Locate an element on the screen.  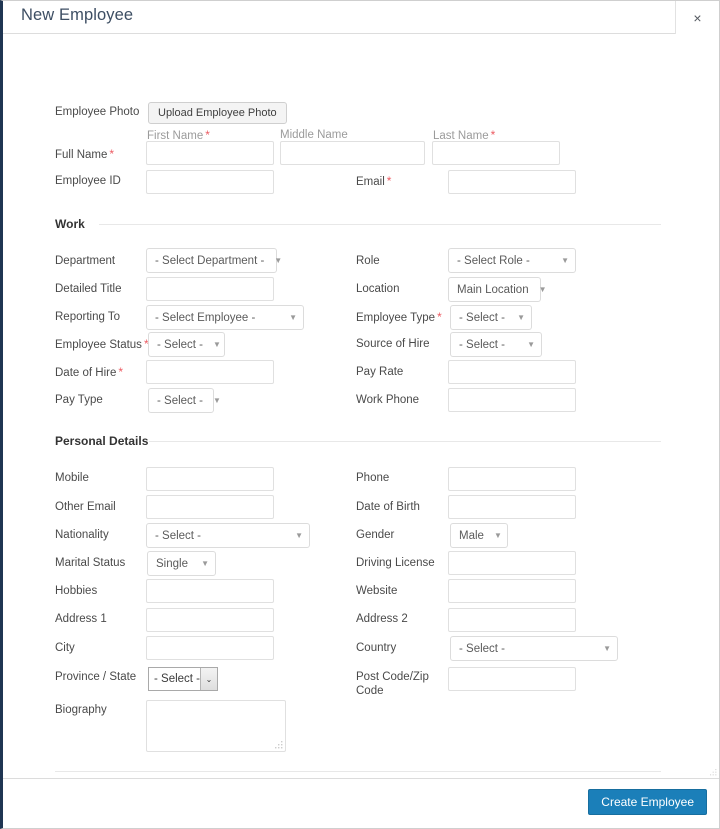
phone-label: Phone is located at coordinates (373, 478).